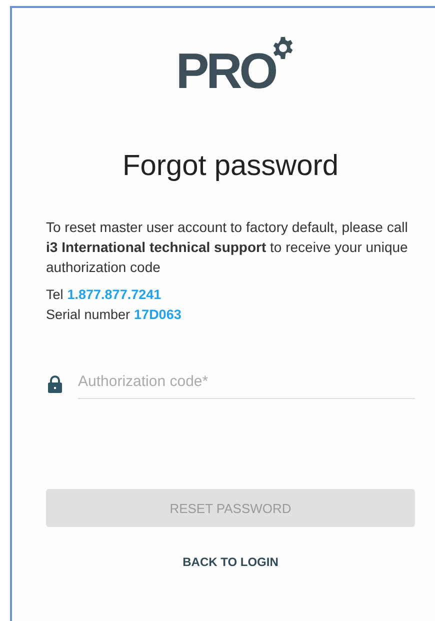 This screenshot has height=621, width=435. I want to click on instructions-text: To reset master user account to factory default, please call i3 International technical support to receive your unique authorization code, so click(227, 247).